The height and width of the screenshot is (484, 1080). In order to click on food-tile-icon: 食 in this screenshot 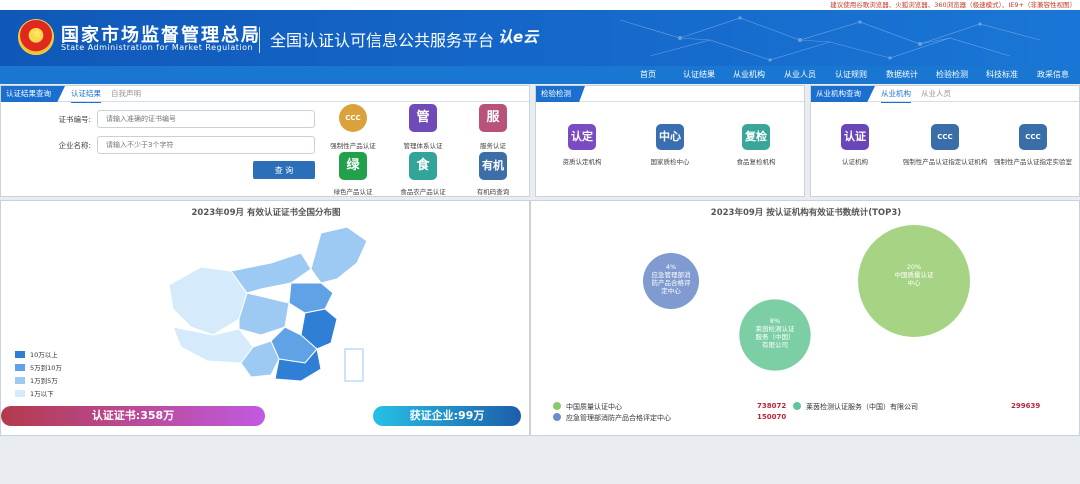, I will do `click(423, 166)`.